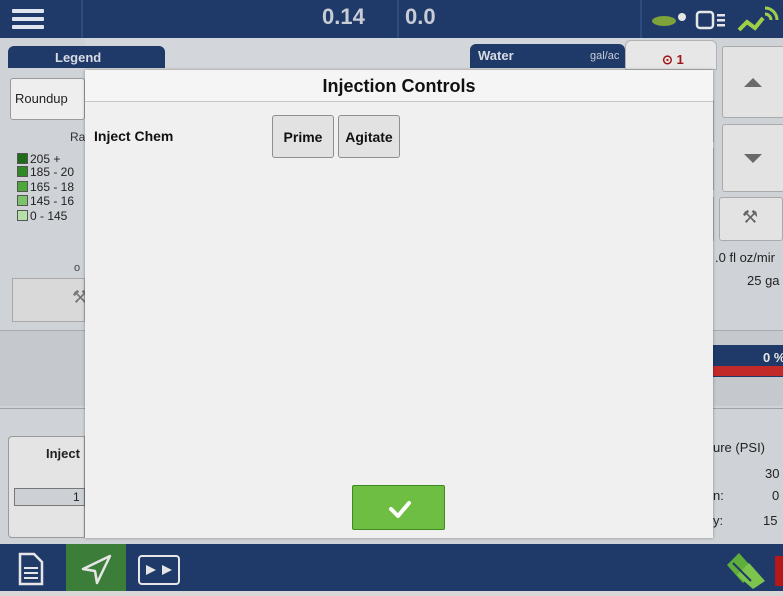  I want to click on split-screen-button, so click(159, 570).